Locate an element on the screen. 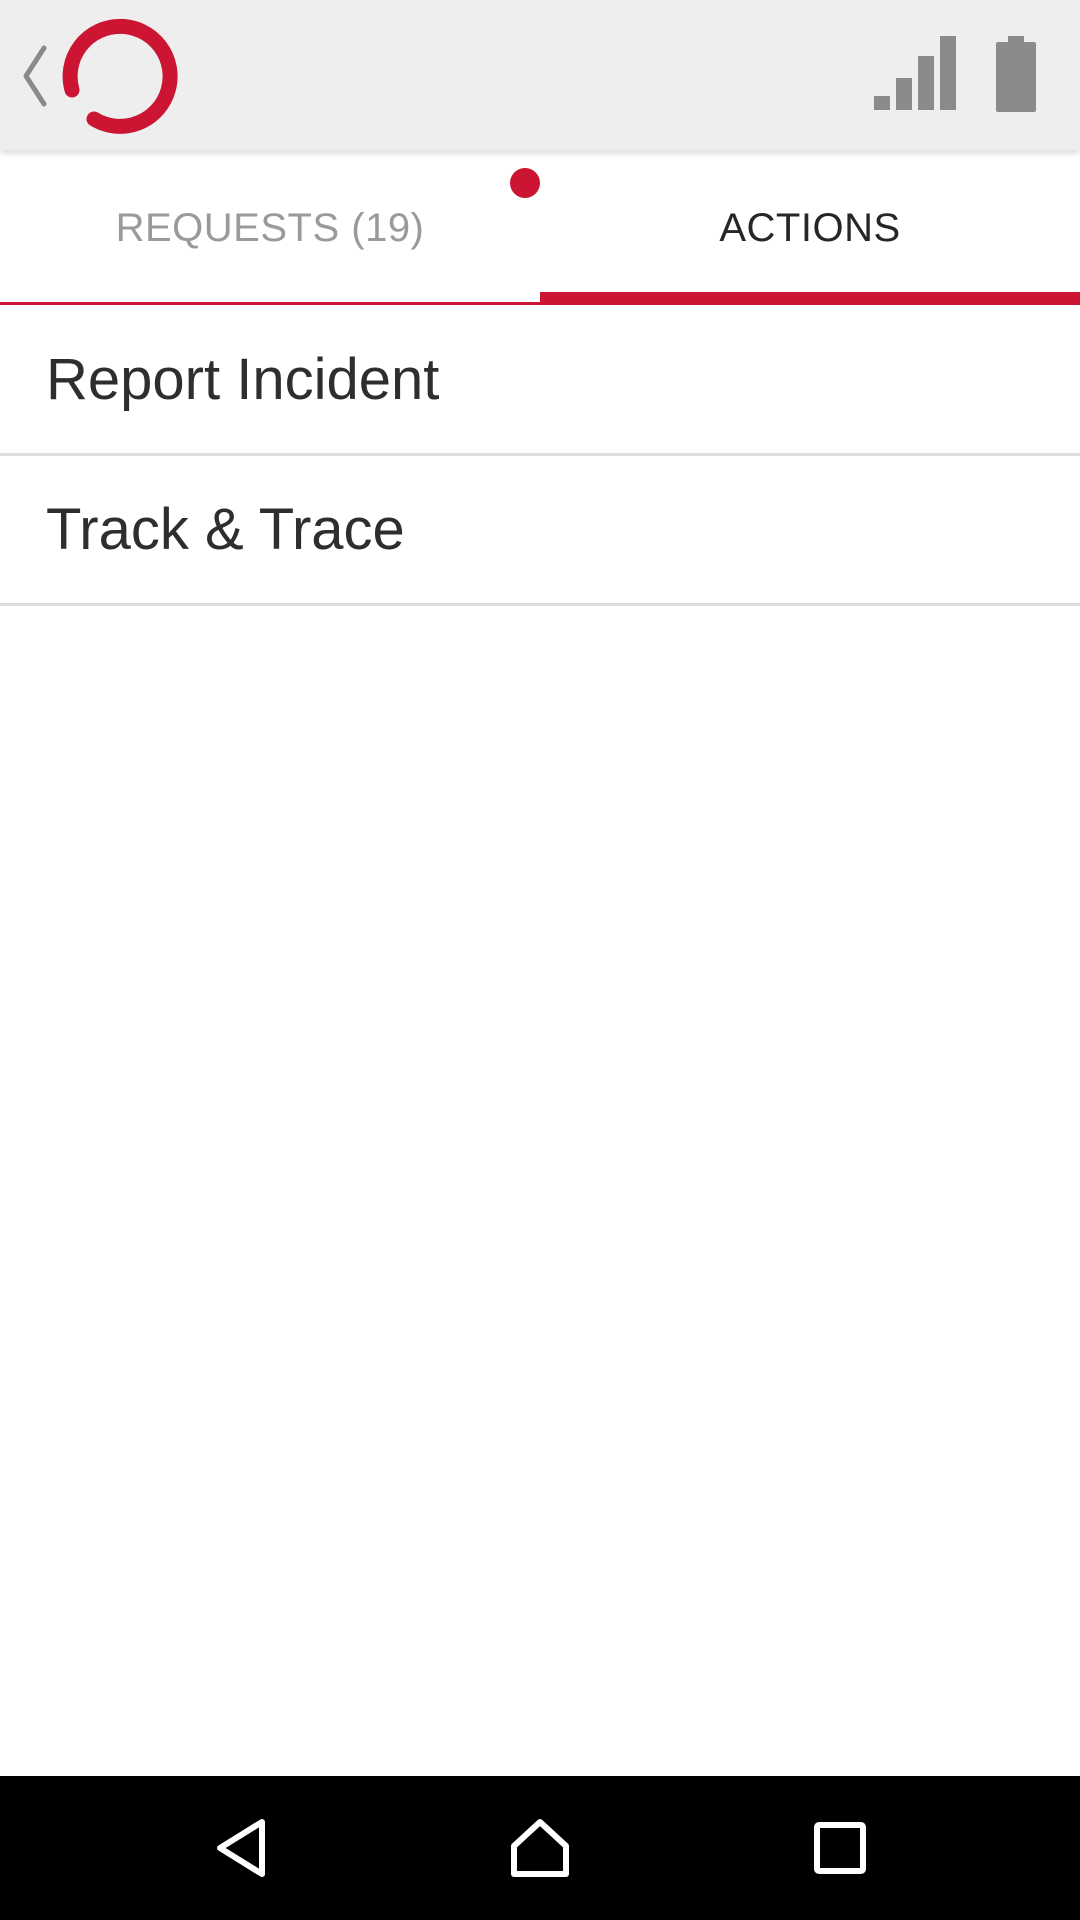 This screenshot has height=1920, width=1080. signal-icon is located at coordinates (915, 73).